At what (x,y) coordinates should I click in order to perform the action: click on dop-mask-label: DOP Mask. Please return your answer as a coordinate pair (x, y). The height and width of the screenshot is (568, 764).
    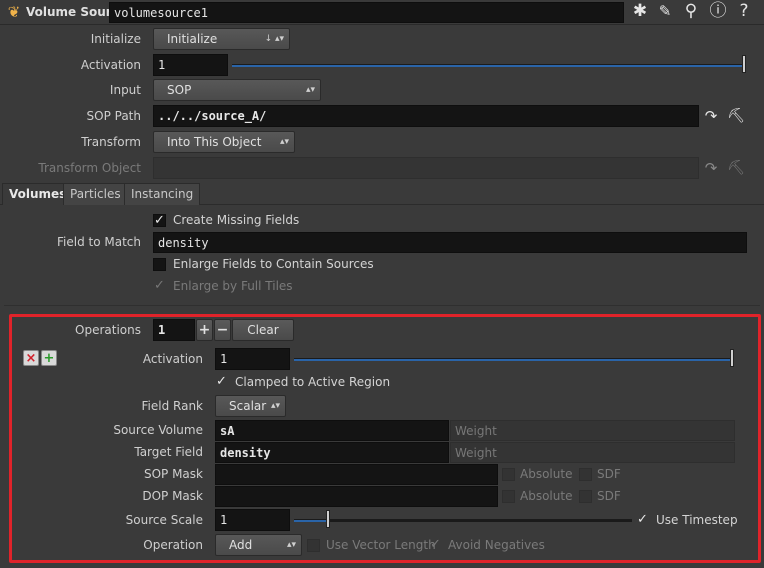
    Looking at the image, I should click on (172, 496).